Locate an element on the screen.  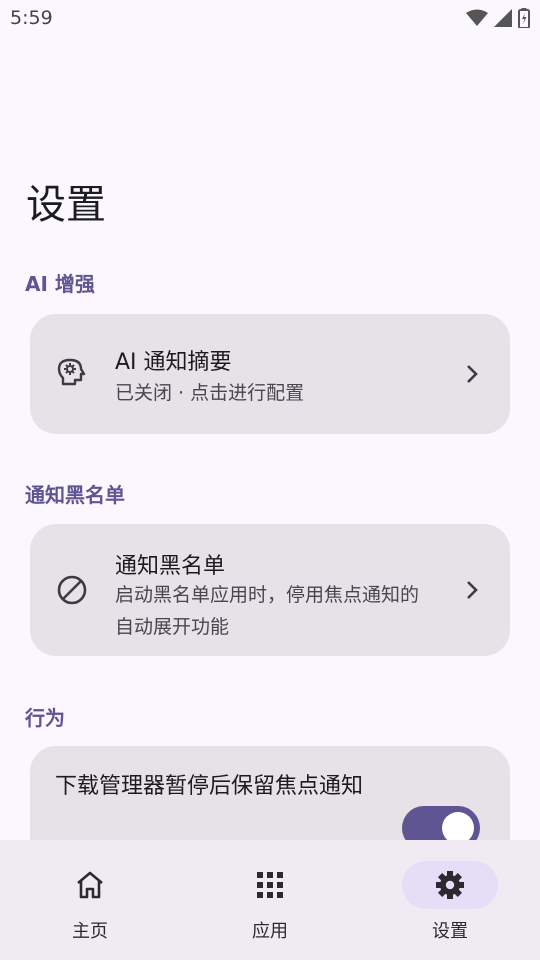
status-time: 5:59 is located at coordinates (31, 18).